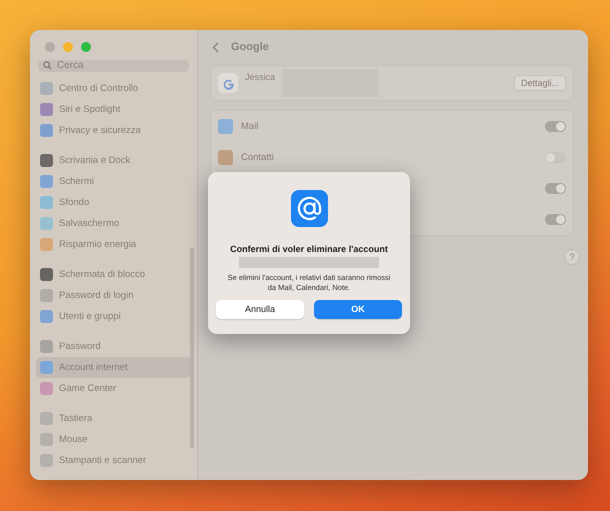 Image resolution: width=610 pixels, height=511 pixels. I want to click on sidebar-item: Schermi, so click(113, 181).